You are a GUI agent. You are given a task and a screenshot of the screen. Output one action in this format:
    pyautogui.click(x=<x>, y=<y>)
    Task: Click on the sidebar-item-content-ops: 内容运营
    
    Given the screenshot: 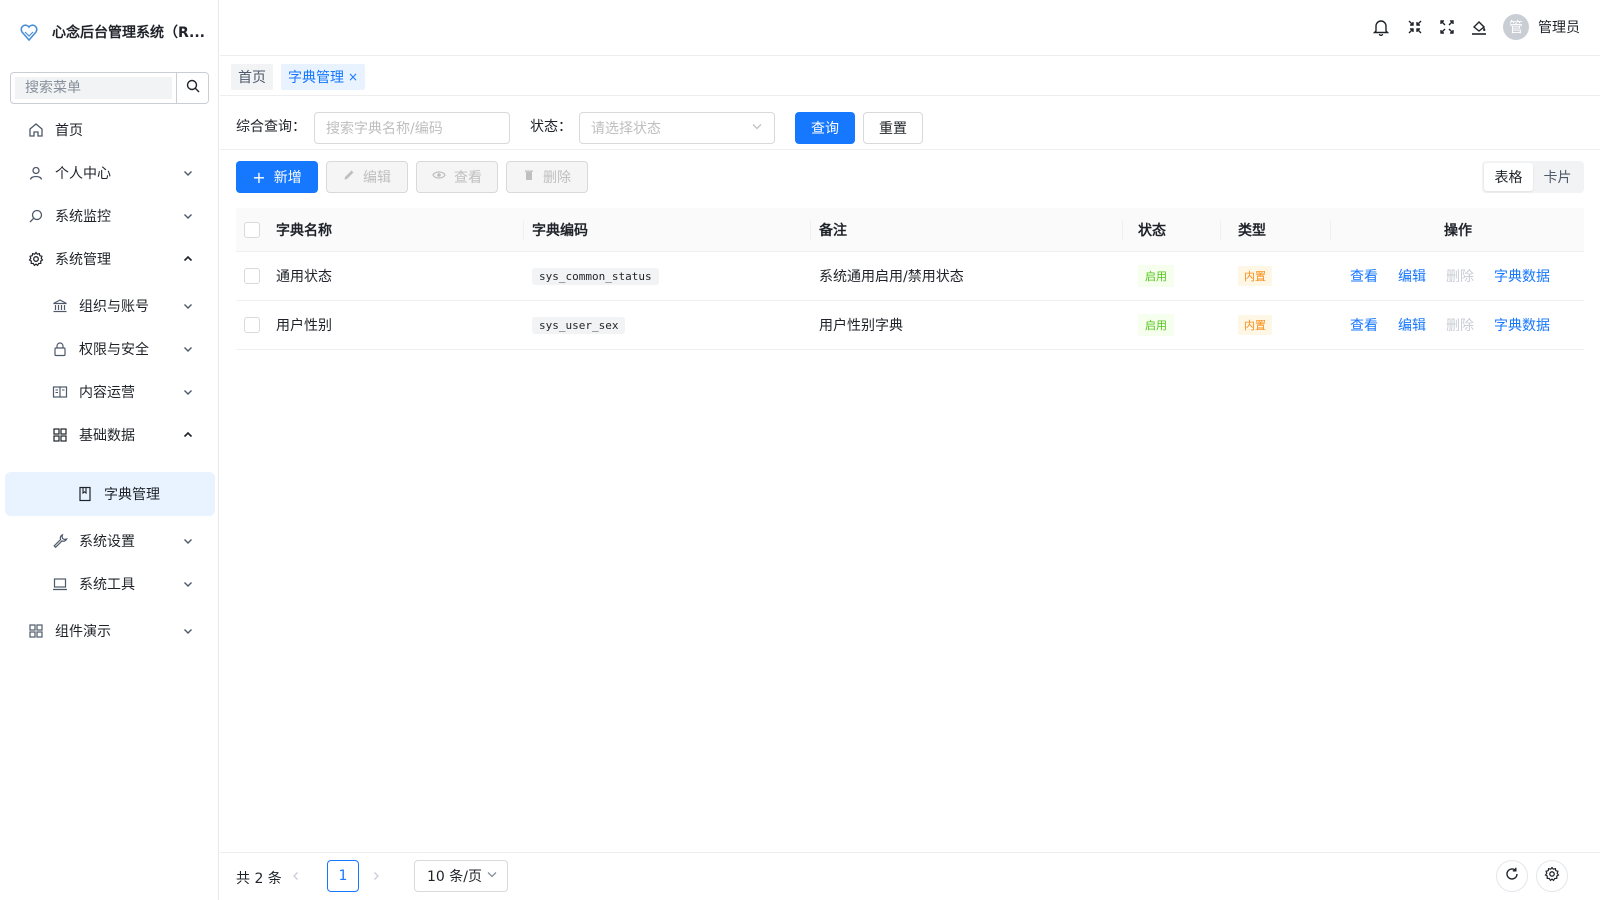 What is the action you would take?
    pyautogui.click(x=109, y=392)
    